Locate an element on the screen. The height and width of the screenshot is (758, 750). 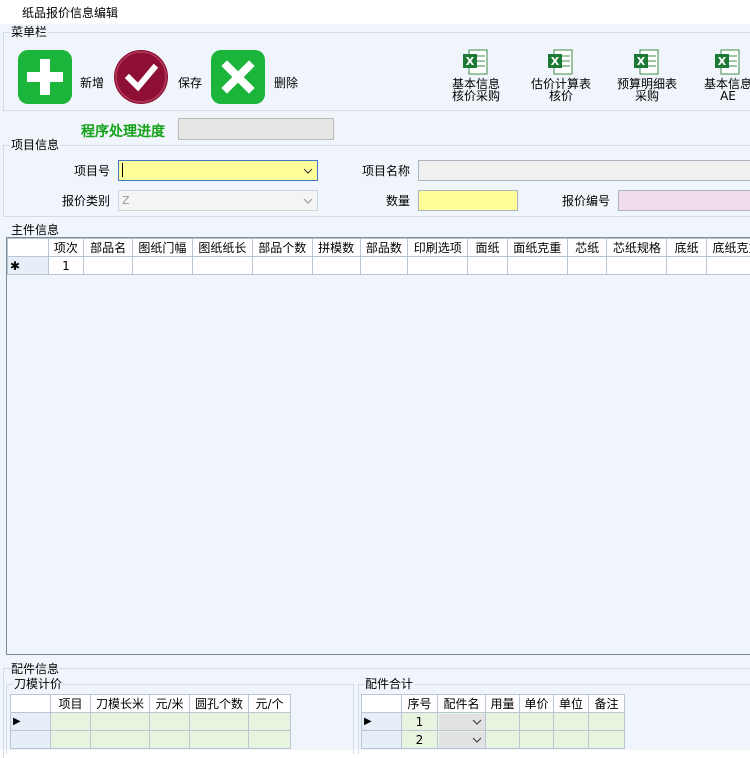
column-header: 圆孔个数 is located at coordinates (219, 704).